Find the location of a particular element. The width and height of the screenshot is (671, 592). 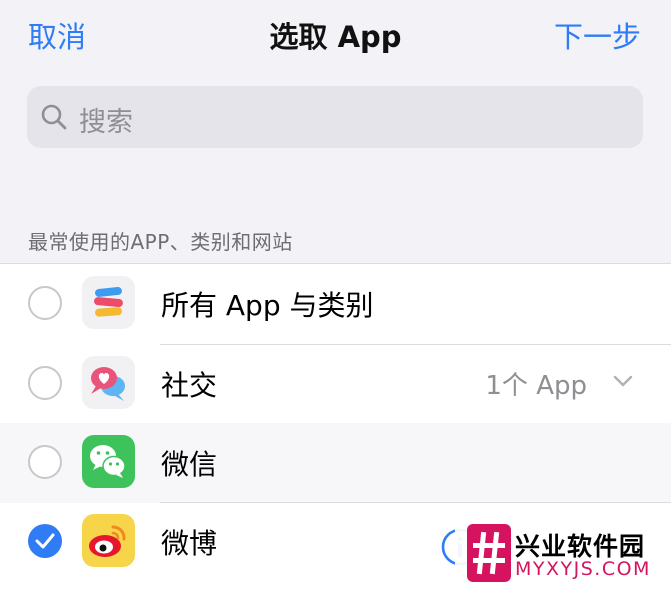

list-item-all-apps: 所有 App 与类别 is located at coordinates (335, 304).